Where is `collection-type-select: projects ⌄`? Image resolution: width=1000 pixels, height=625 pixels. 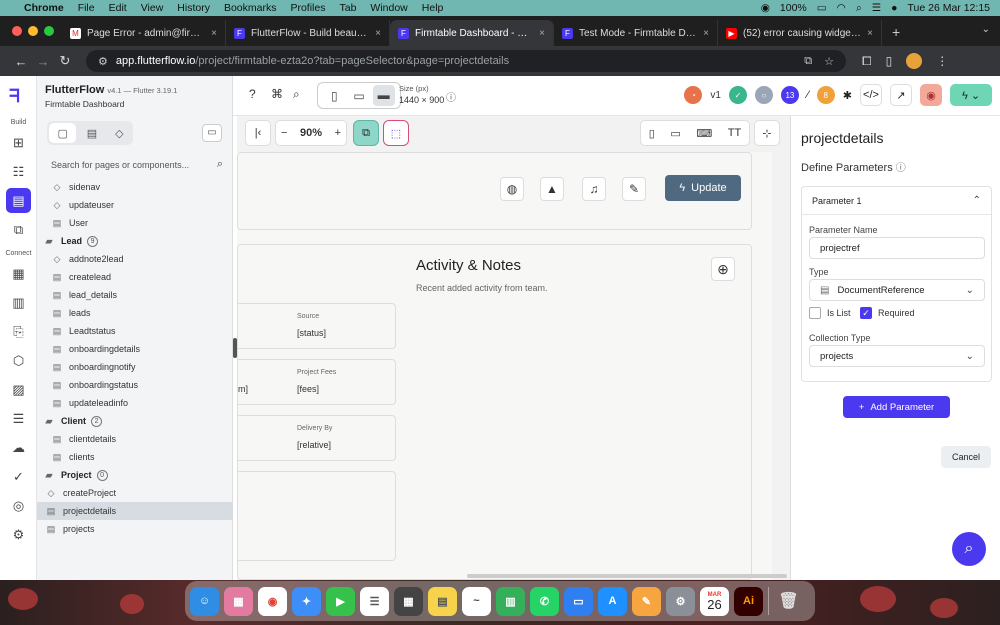
collection-type-select: projects ⌄ is located at coordinates (897, 356).